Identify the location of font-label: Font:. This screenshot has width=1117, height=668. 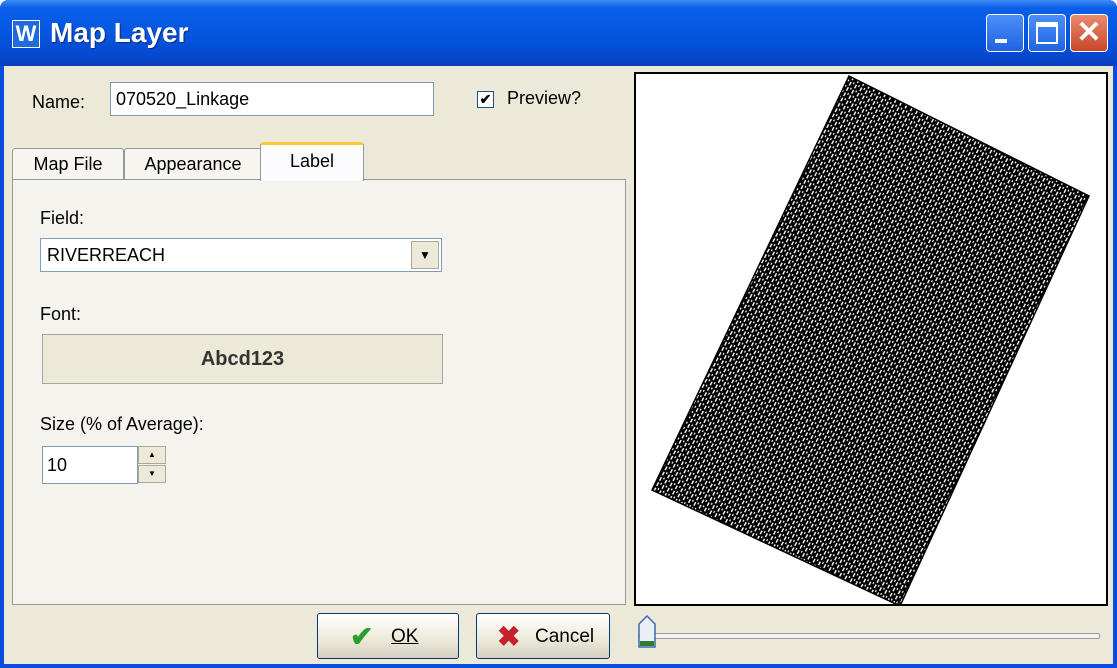
(61, 314).